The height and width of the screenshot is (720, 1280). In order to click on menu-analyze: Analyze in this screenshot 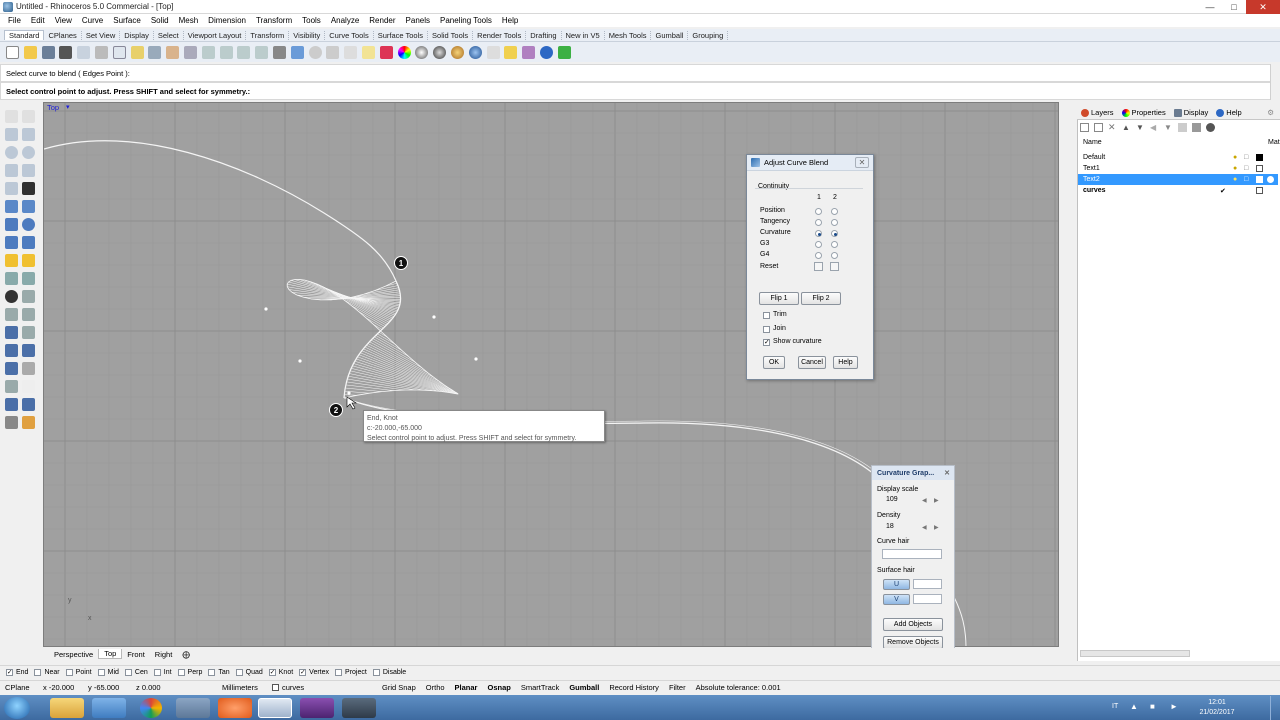, I will do `click(345, 20)`.